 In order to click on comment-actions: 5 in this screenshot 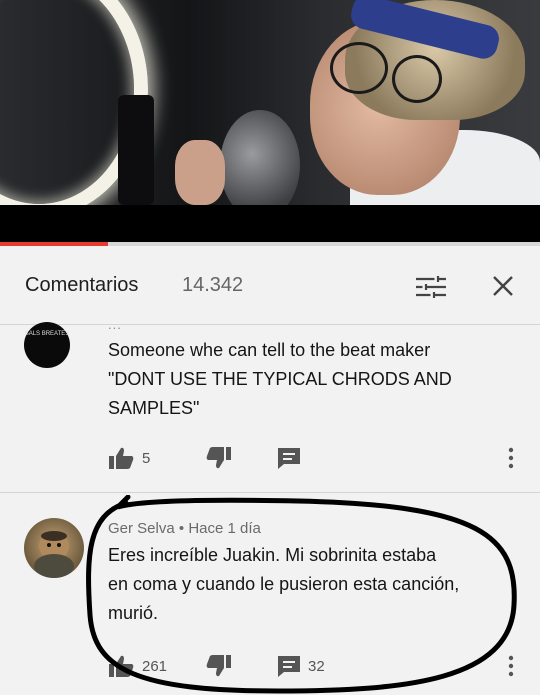, I will do `click(318, 459)`.